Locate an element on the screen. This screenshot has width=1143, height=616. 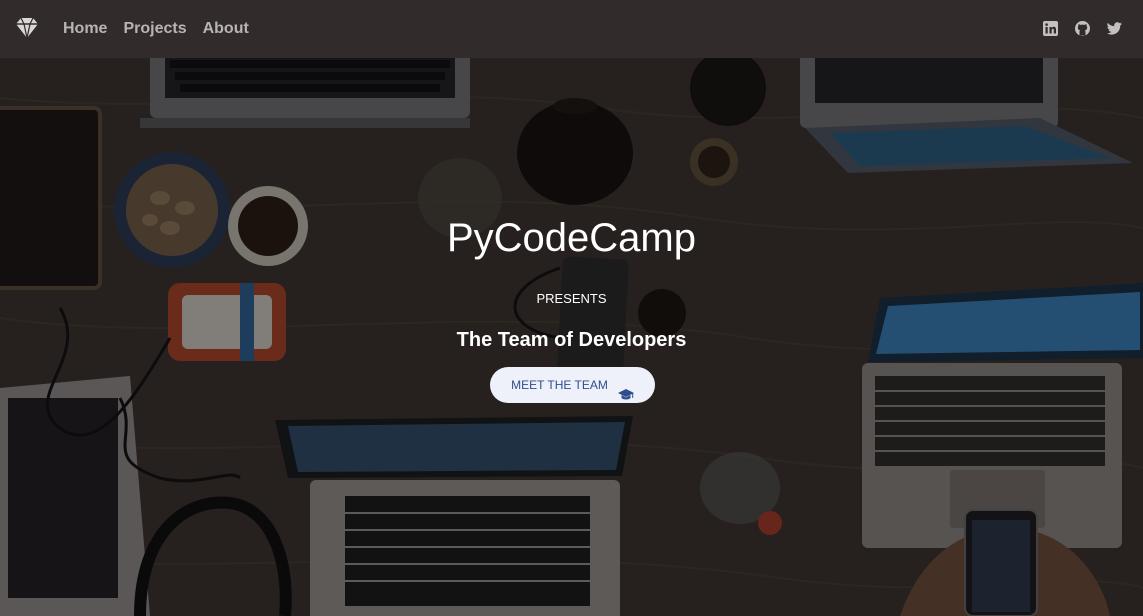
meet-the-team-button: MEET THE TEAM is located at coordinates (572, 385).